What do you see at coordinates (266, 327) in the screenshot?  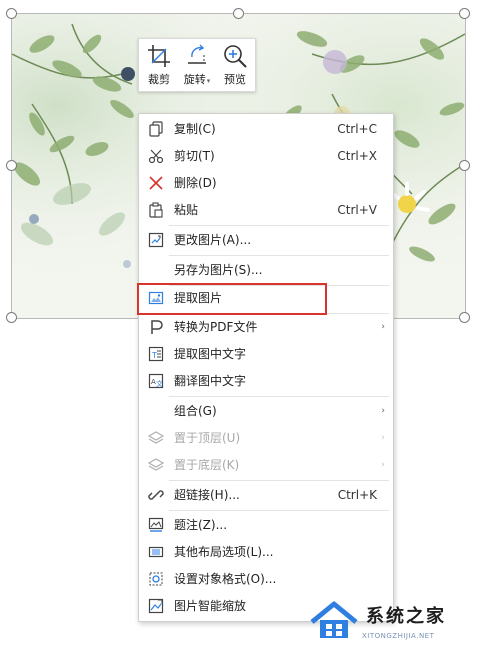 I see `menu-item-convert-pdf: 转换为PDF文件 ›` at bounding box center [266, 327].